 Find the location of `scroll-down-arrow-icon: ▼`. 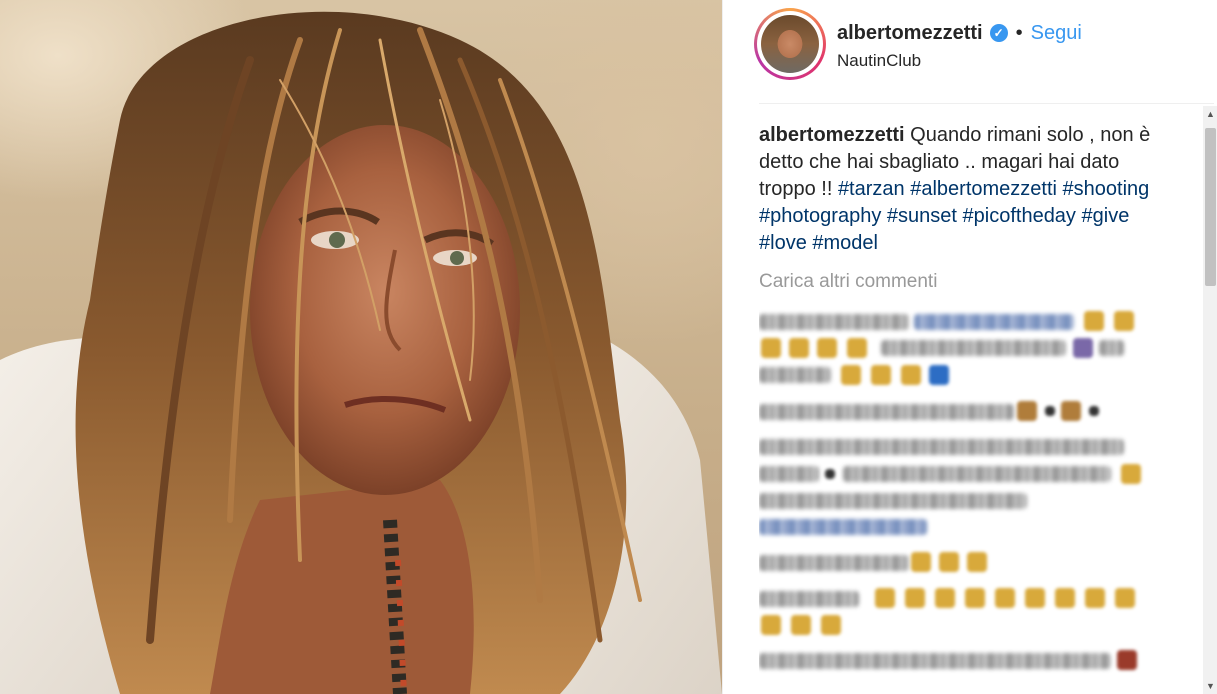

scroll-down-arrow-icon: ▼ is located at coordinates (1210, 686).